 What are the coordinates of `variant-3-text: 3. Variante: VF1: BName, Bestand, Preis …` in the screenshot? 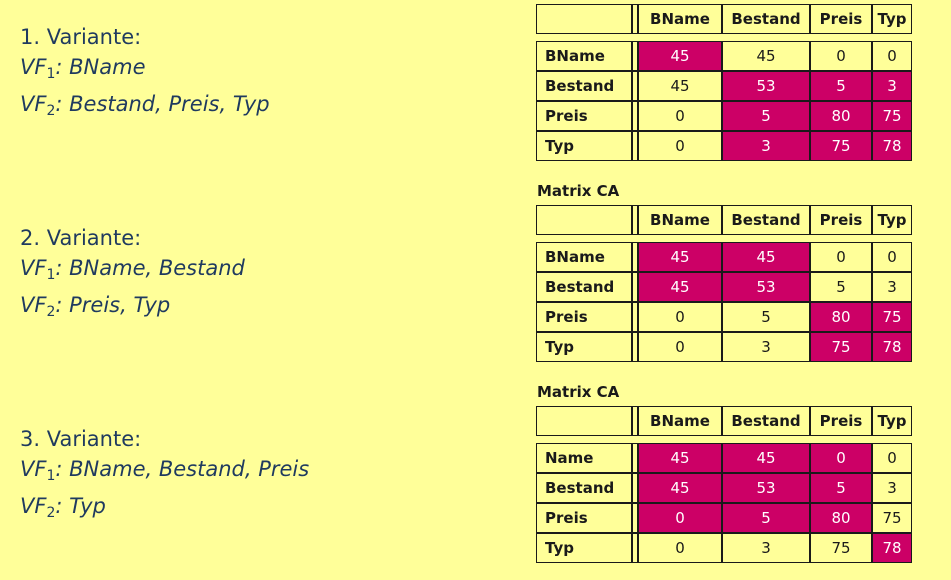 It's located at (164, 476).